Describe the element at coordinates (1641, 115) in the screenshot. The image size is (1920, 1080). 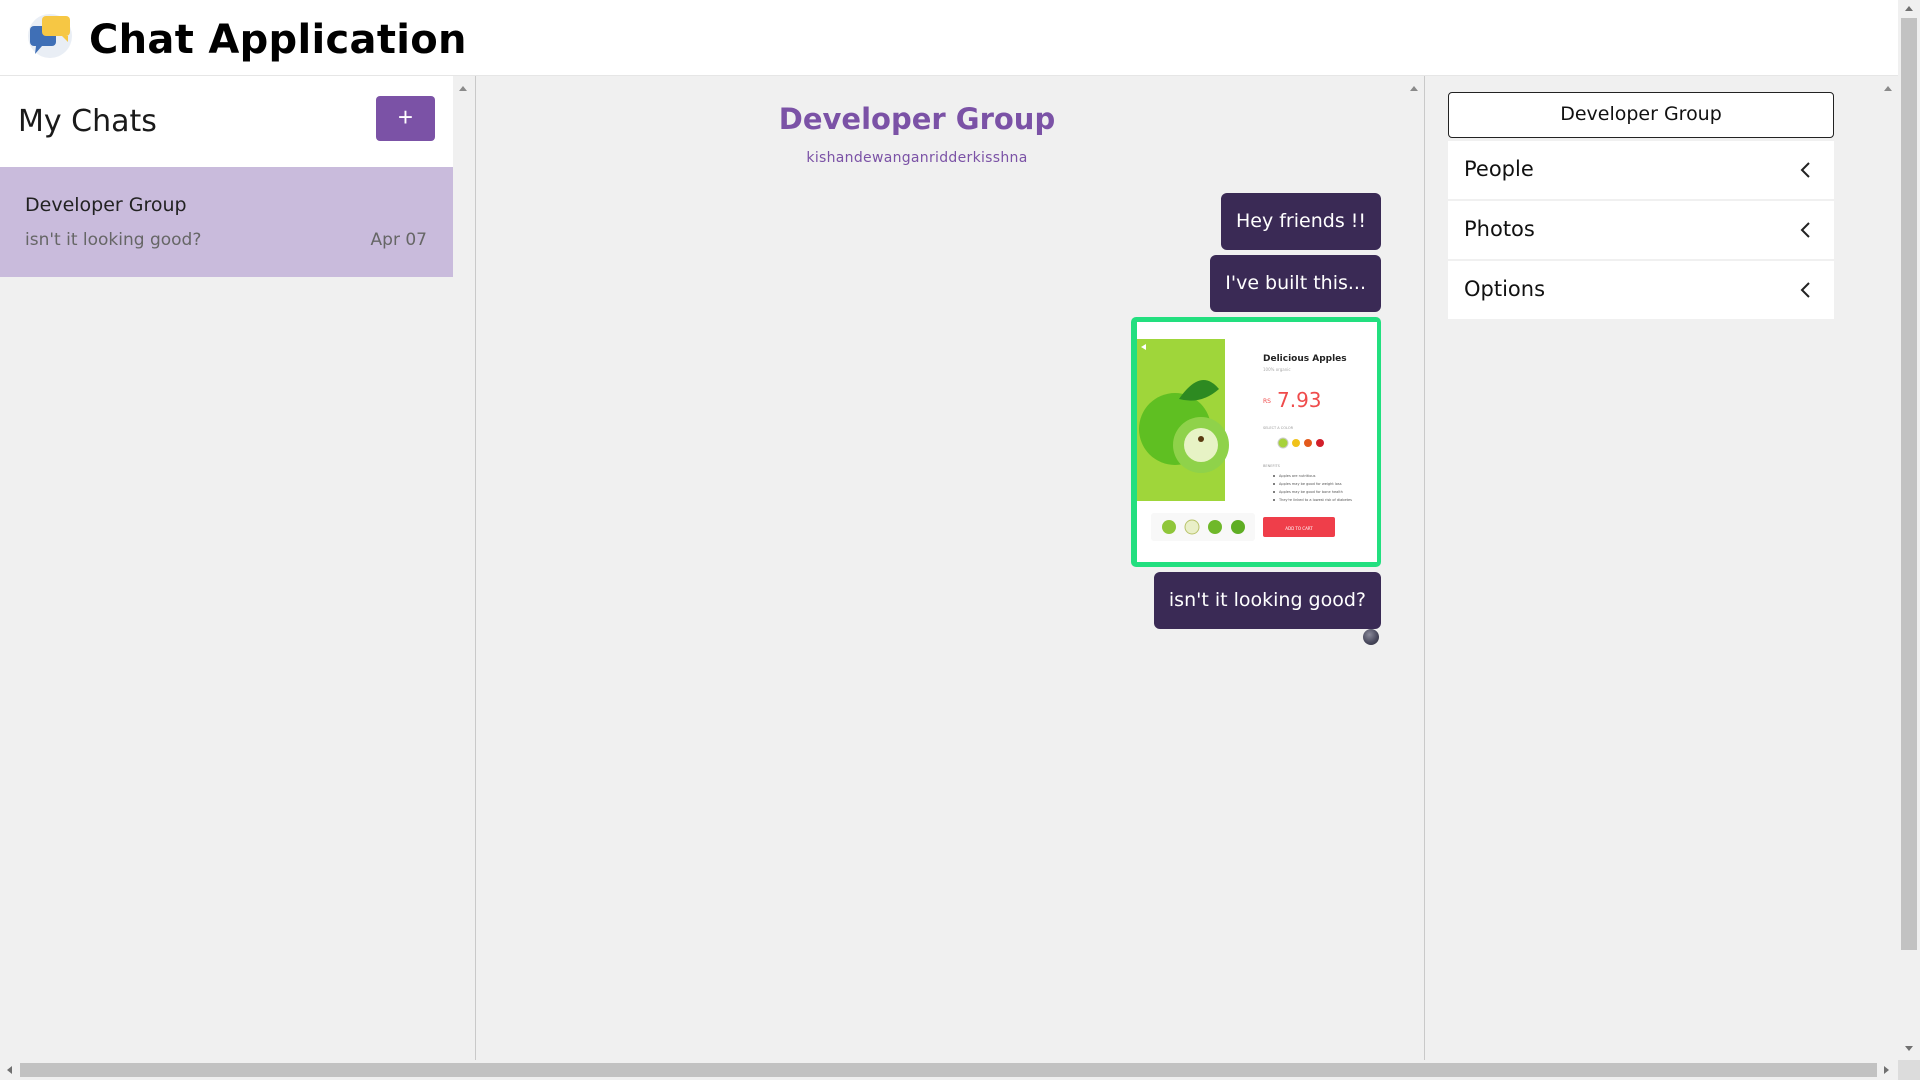
I see `group-name-button: Developer Group` at that location.